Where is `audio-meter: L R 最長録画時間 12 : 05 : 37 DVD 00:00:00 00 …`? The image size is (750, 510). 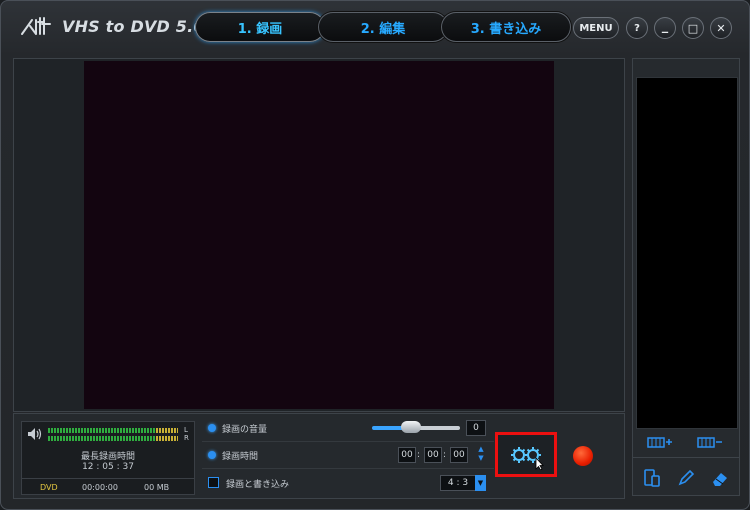
audio-meter: L R 最長録画時間 12 : 05 : 37 DVD 00:00:00 00 … is located at coordinates (108, 458).